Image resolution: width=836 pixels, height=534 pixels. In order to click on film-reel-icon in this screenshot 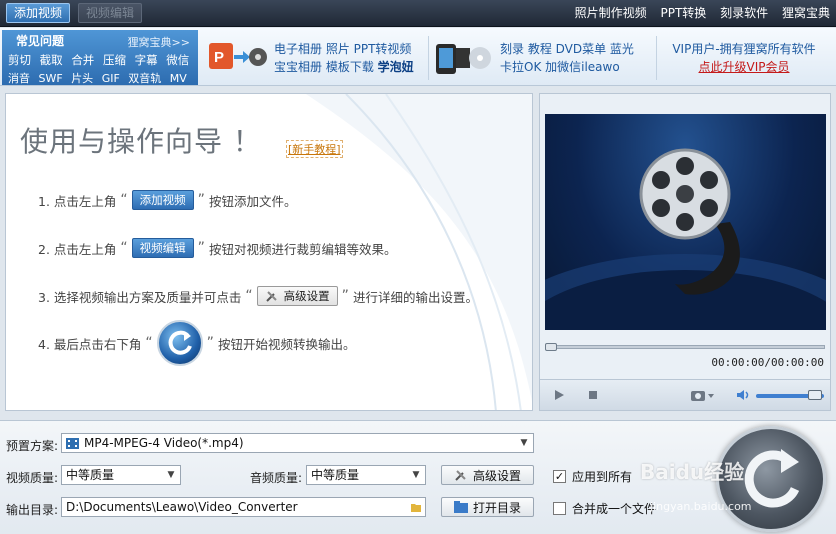, I will do `click(685, 239)`.